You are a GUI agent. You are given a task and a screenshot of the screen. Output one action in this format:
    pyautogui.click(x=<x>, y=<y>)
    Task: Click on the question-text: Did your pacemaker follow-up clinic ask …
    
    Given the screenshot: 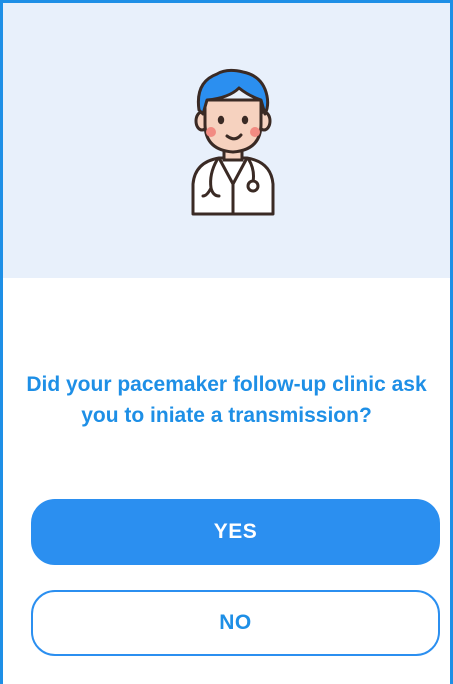 What is the action you would take?
    pyautogui.click(x=226, y=400)
    